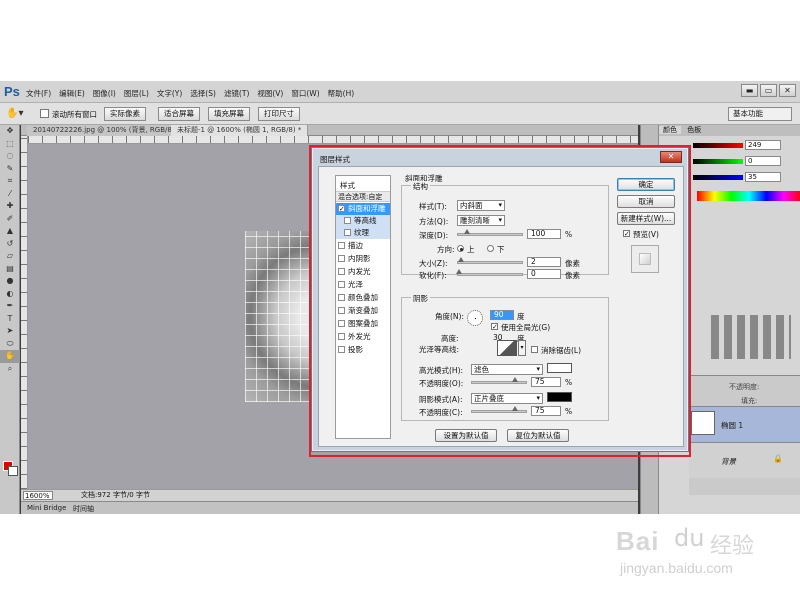 Image resolution: width=800 pixels, height=600 pixels. What do you see at coordinates (507, 398) in the screenshot?
I see `shadow-mode-select: 正片叠底` at bounding box center [507, 398].